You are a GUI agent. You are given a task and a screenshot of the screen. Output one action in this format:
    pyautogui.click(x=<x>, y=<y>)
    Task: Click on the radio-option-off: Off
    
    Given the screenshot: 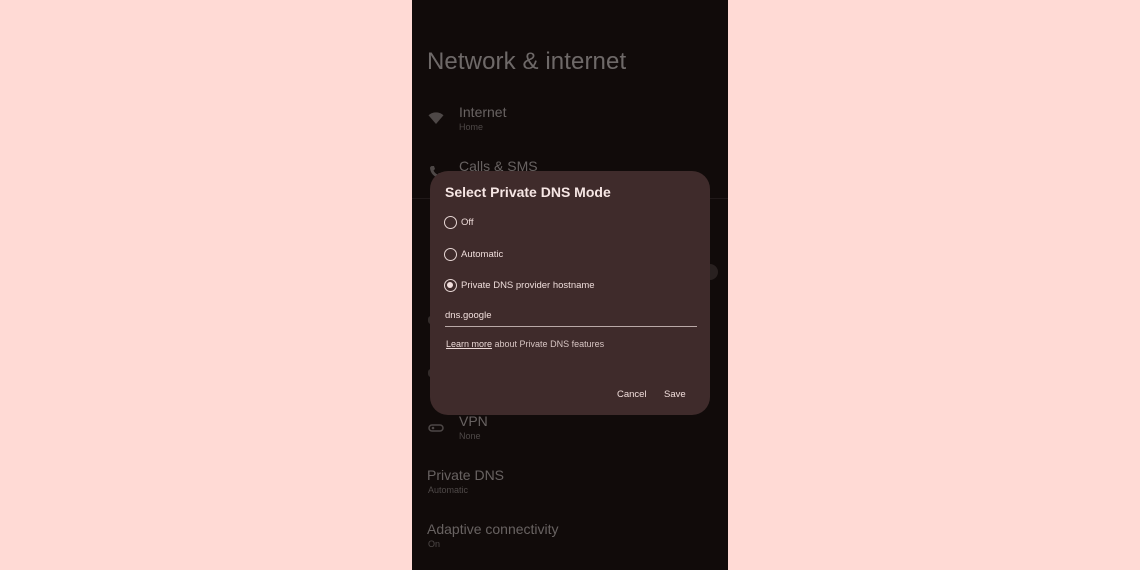 What is the action you would take?
    pyautogui.click(x=459, y=222)
    